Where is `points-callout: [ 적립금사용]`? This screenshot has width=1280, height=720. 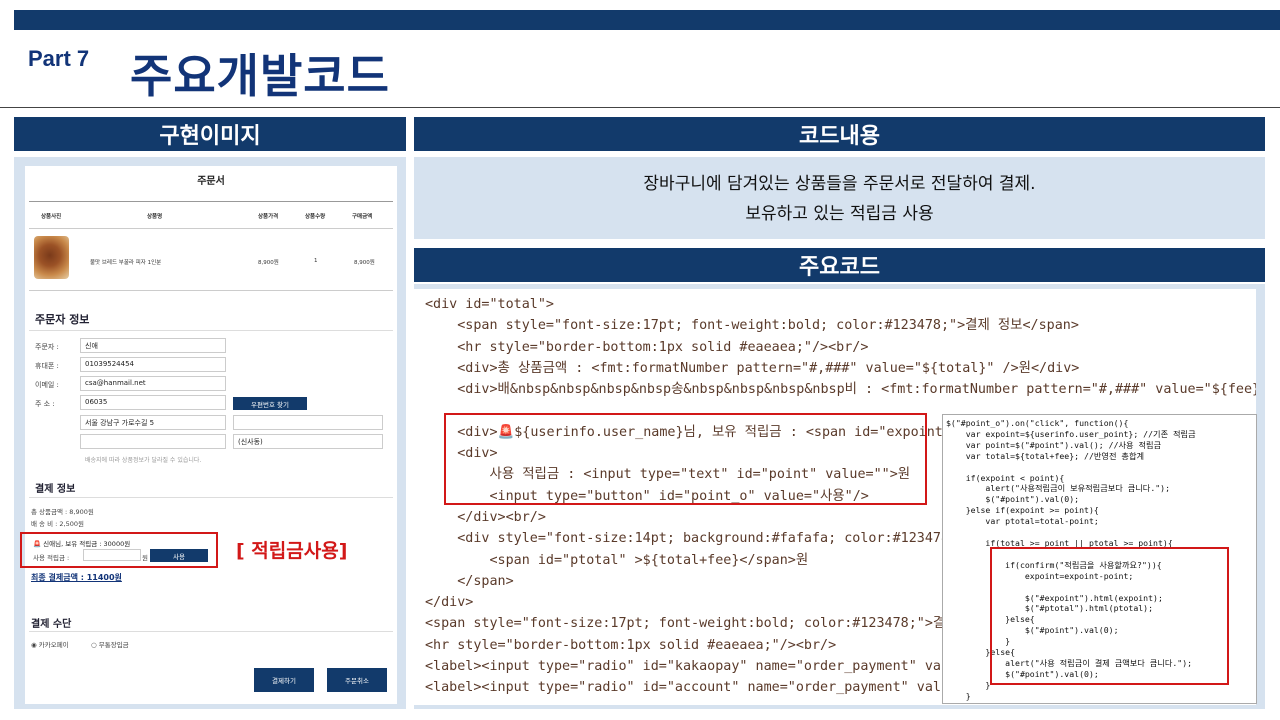
points-callout: [ 적립금사용] is located at coordinates (292, 551).